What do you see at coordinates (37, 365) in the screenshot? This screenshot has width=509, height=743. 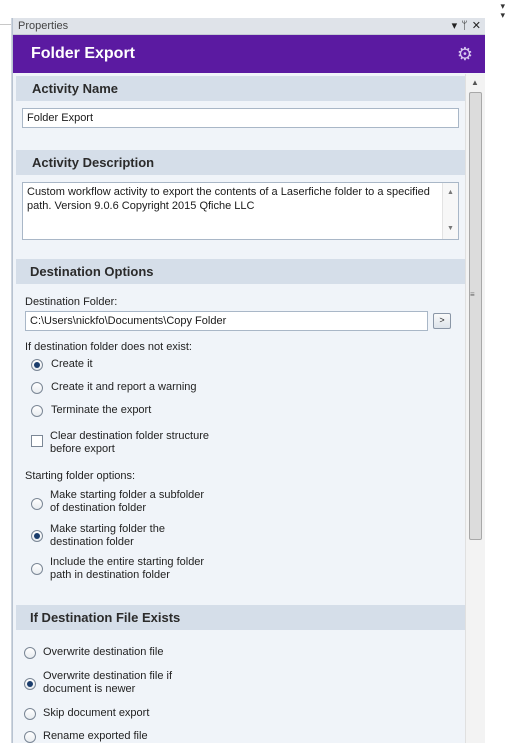 I see `radio-create-it` at bounding box center [37, 365].